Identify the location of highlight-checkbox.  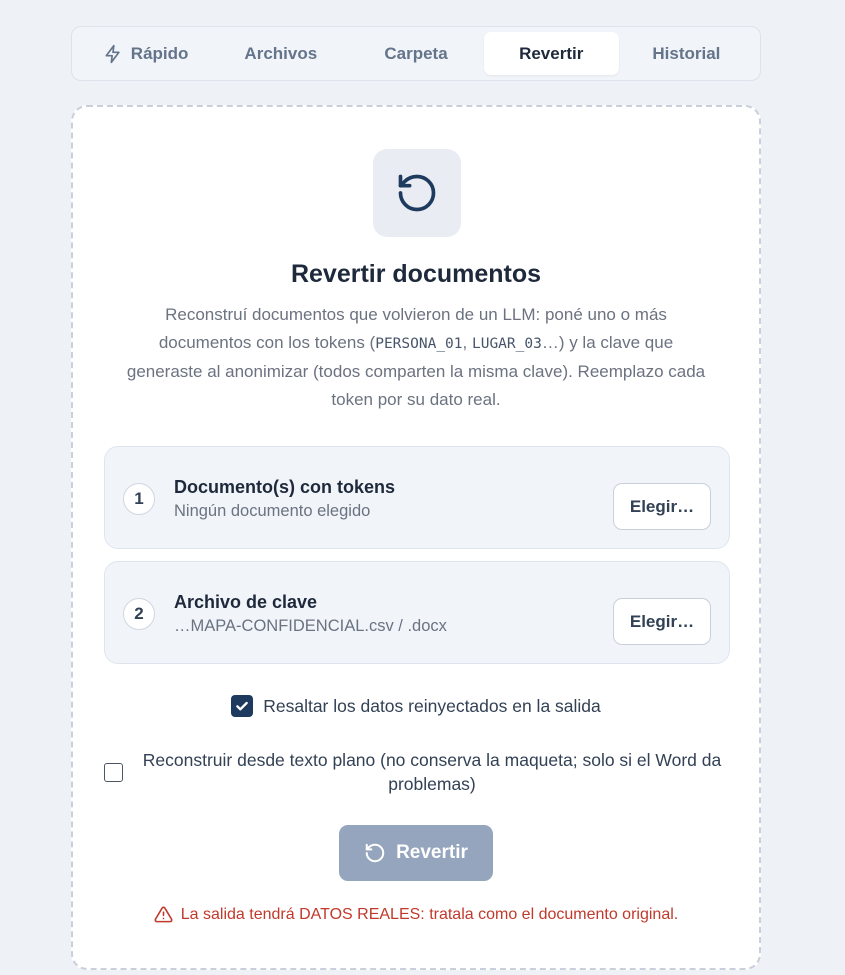
(242, 706).